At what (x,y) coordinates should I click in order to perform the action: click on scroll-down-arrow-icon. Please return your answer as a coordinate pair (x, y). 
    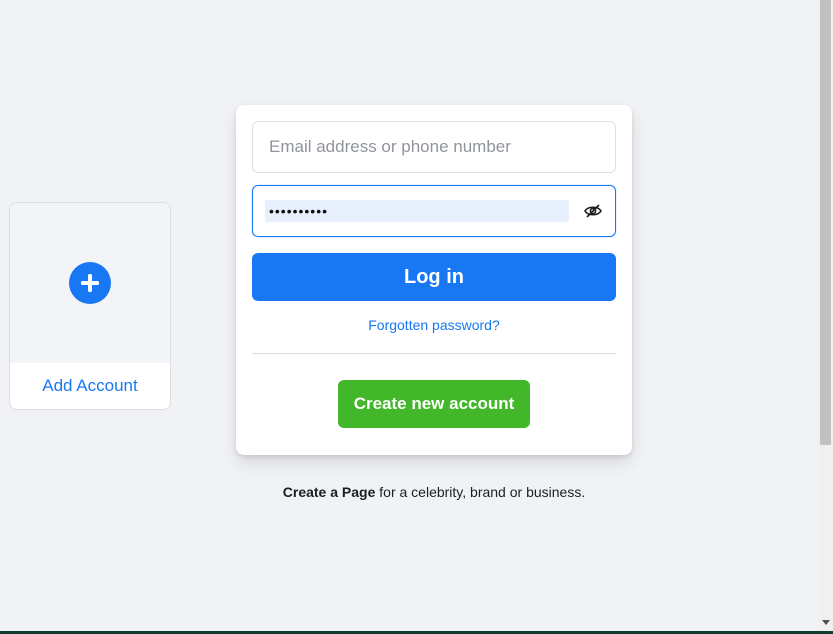
    Looking at the image, I should click on (826, 622).